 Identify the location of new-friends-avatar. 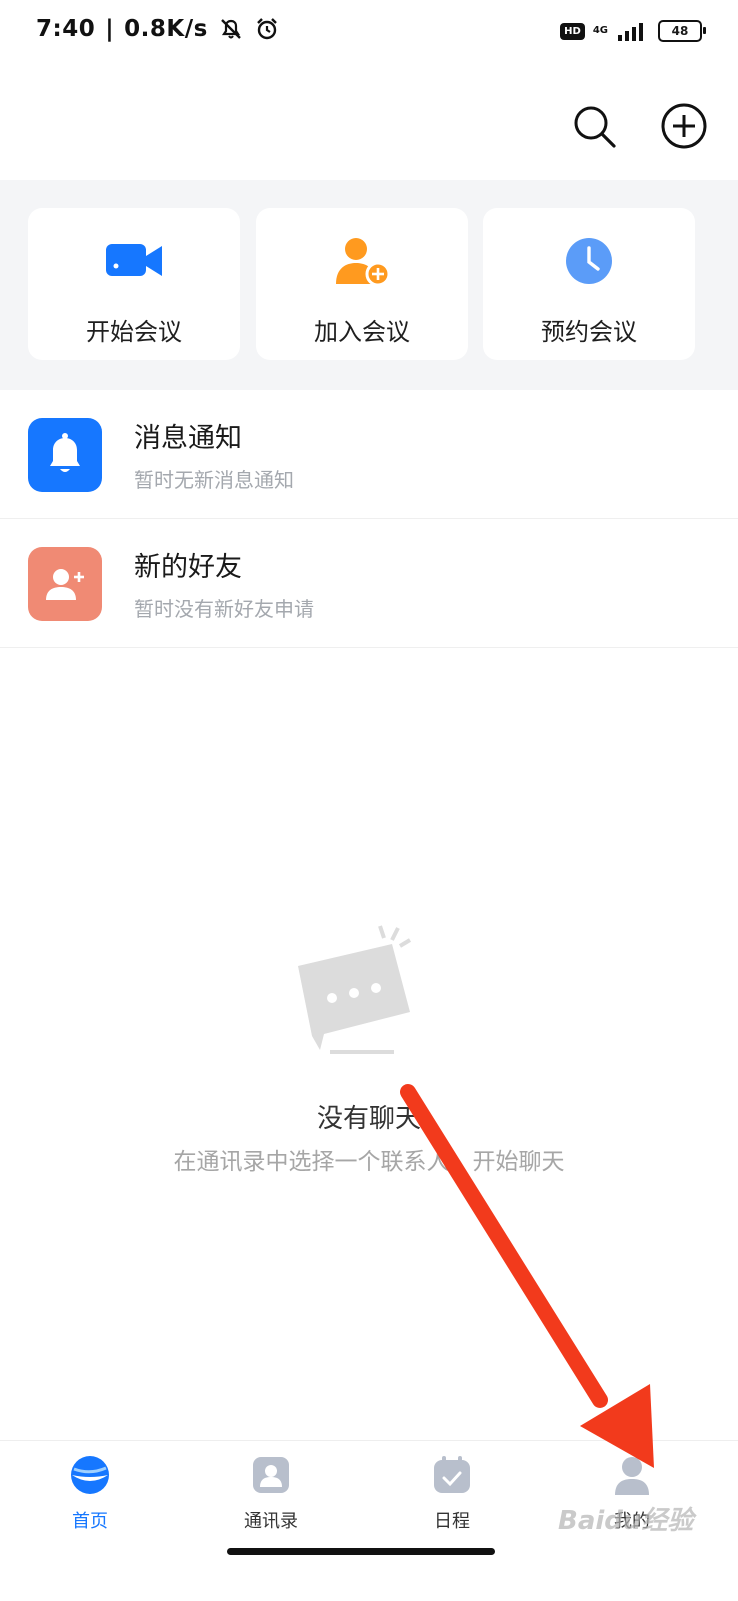
(65, 584).